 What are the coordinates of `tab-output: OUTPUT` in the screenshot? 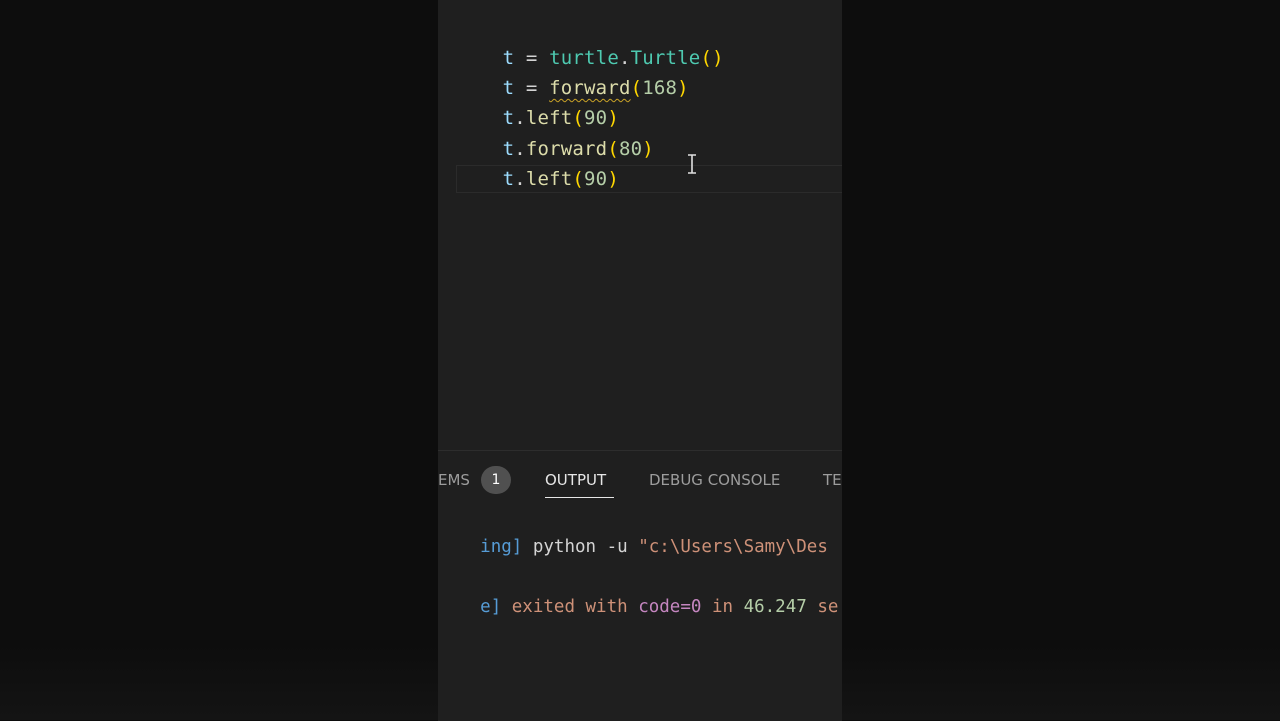 It's located at (575, 480).